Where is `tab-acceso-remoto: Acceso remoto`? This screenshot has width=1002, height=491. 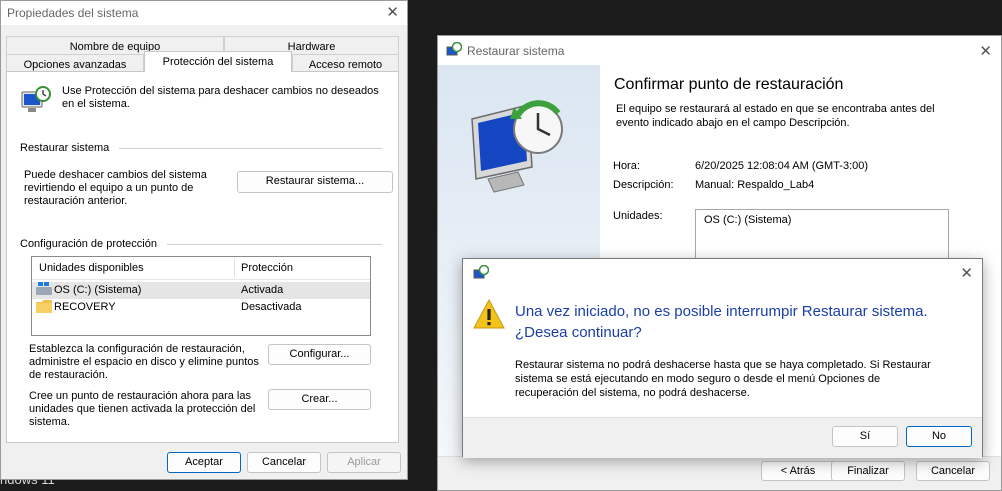
tab-acceso-remoto: Acceso remoto is located at coordinates (345, 63).